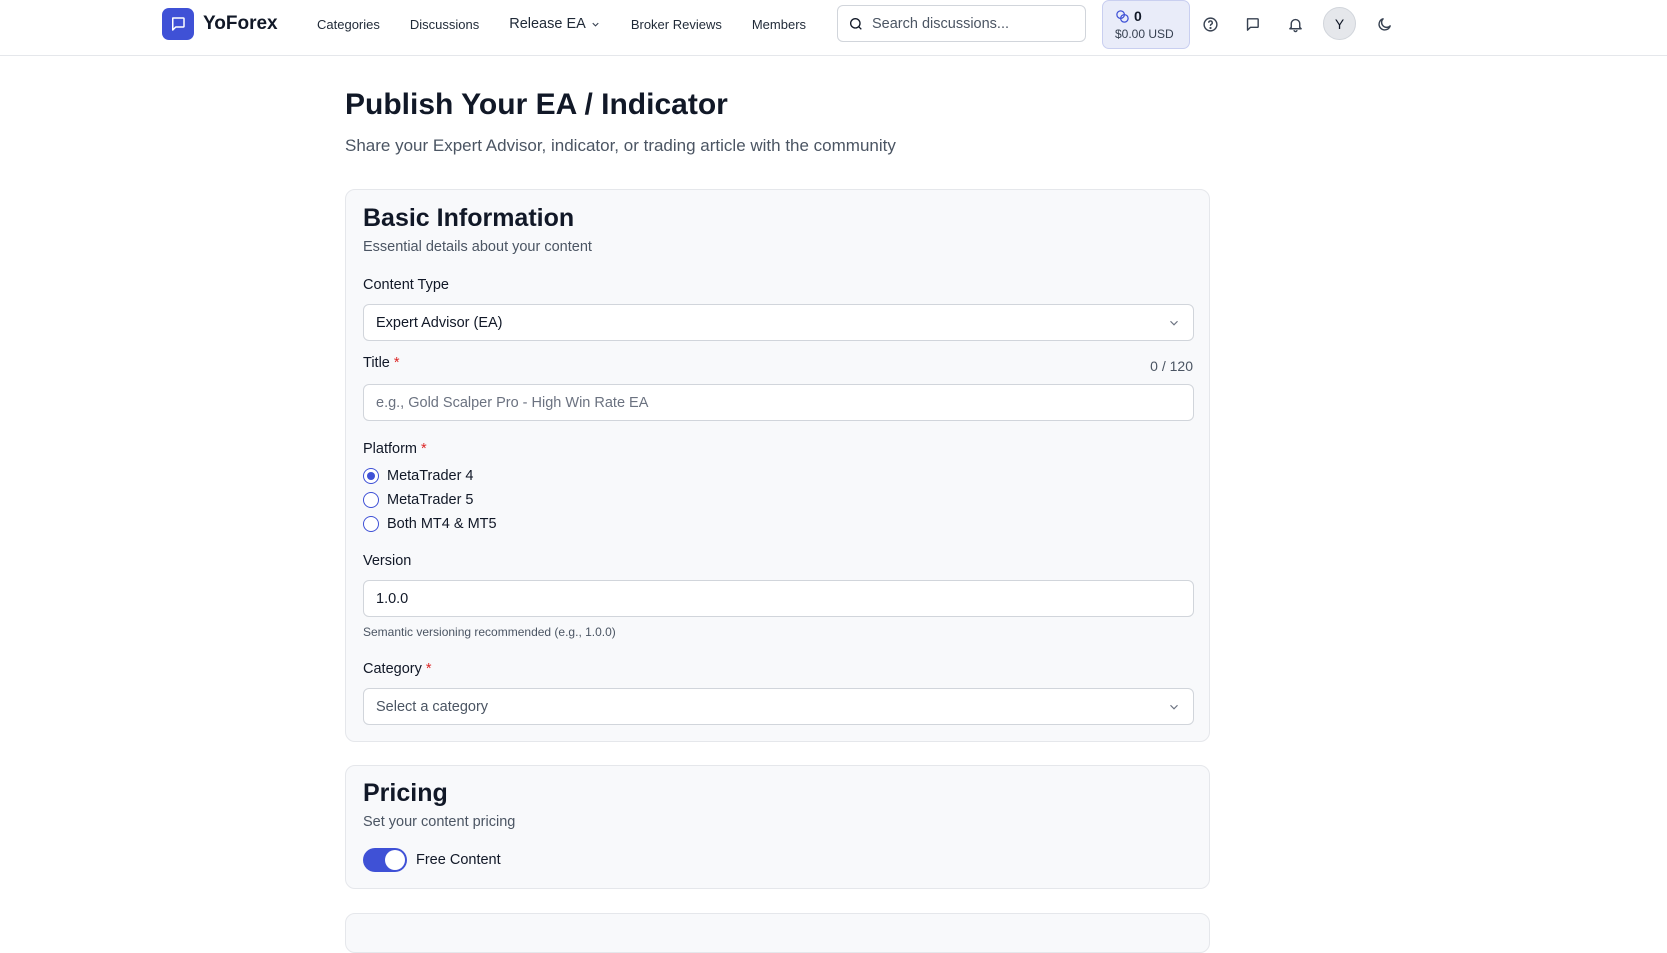 The height and width of the screenshot is (953, 1667). What do you see at coordinates (178, 24) in the screenshot?
I see `chat-bubble-icon` at bounding box center [178, 24].